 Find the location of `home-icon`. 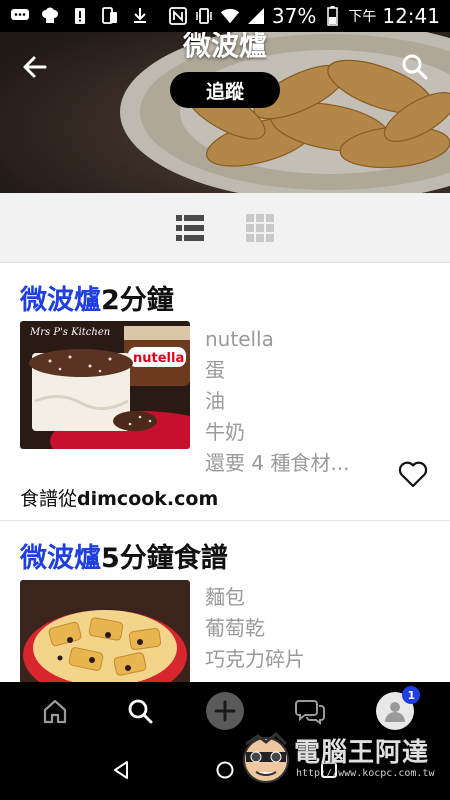

home-icon is located at coordinates (55, 711).